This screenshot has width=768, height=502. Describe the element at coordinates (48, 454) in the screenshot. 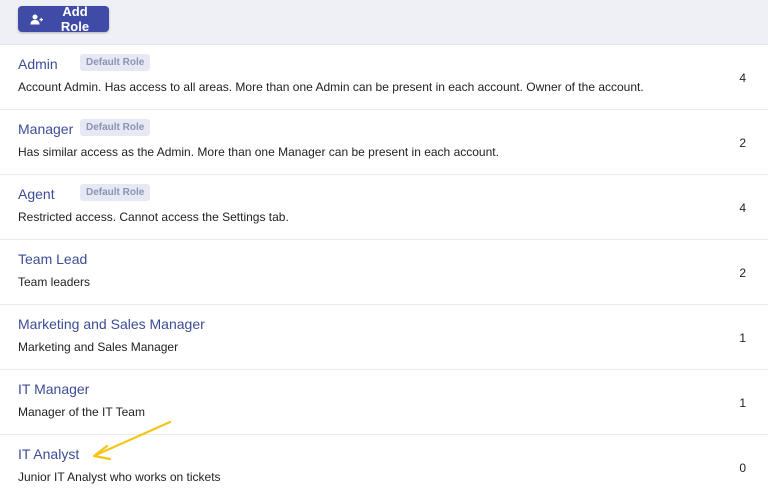

I see `role-name-link: IT Analyst` at that location.